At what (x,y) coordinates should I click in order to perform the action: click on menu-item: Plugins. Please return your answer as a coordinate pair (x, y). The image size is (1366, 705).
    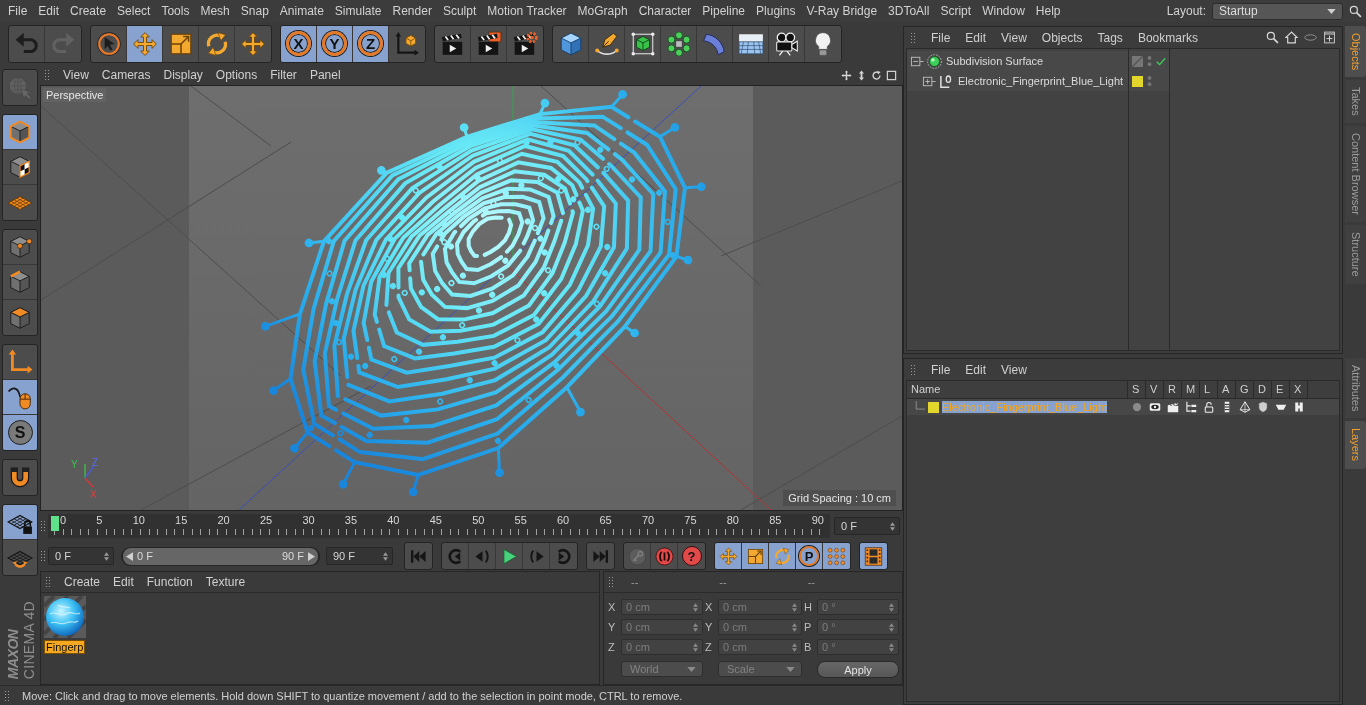
    Looking at the image, I should click on (776, 11).